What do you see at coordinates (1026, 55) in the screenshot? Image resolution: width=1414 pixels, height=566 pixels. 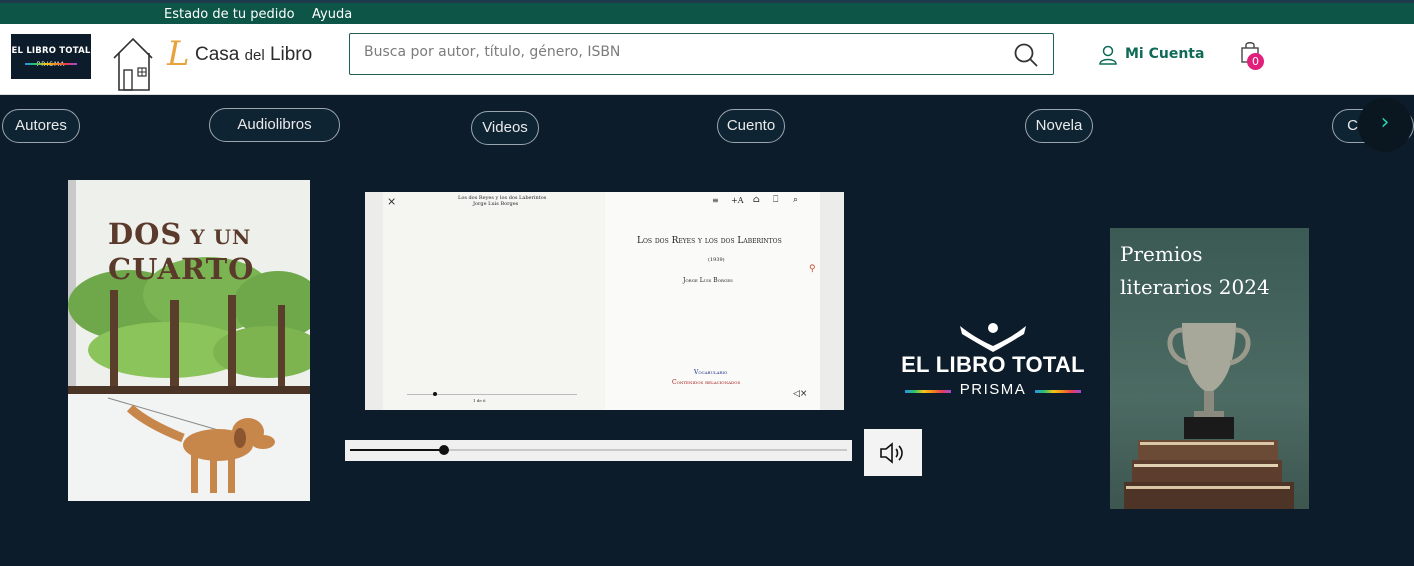 I see `search-icon` at bounding box center [1026, 55].